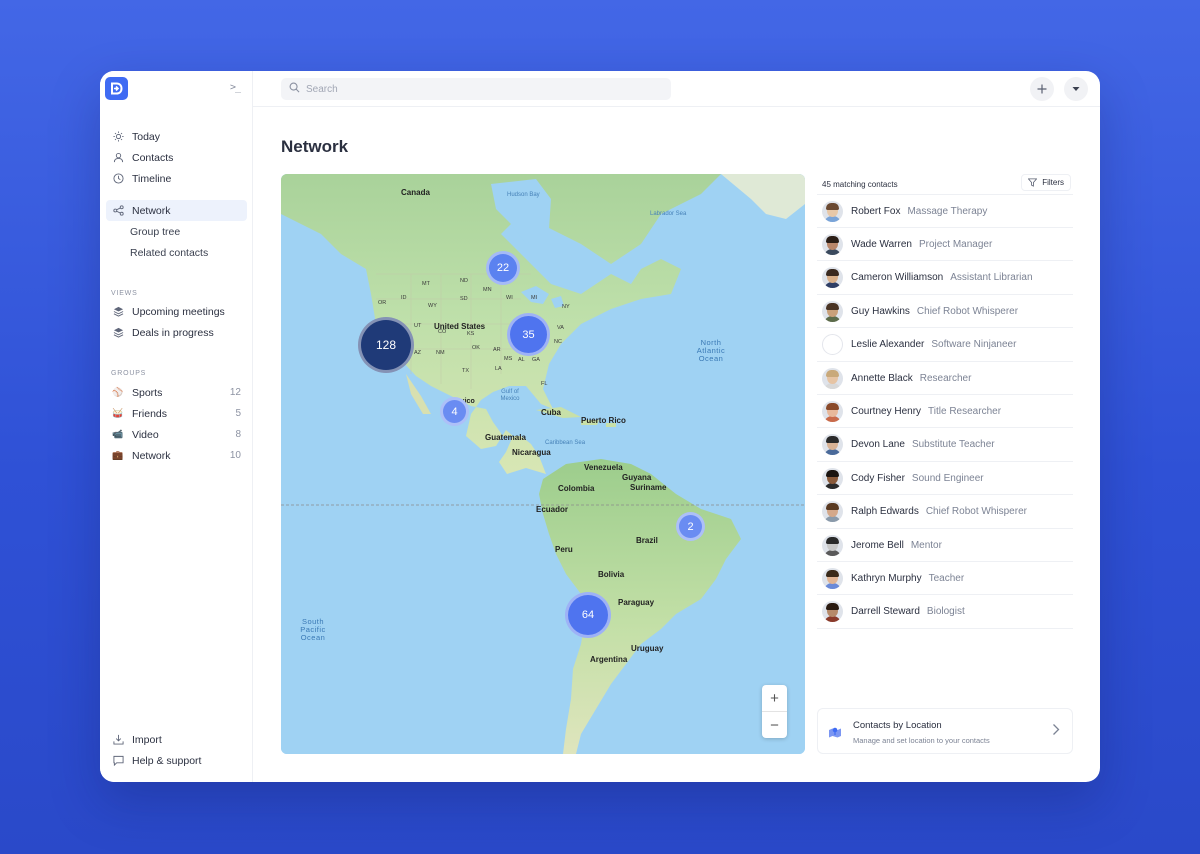  Describe the element at coordinates (176, 739) in the screenshot. I see `nav-item-import: Import` at that location.